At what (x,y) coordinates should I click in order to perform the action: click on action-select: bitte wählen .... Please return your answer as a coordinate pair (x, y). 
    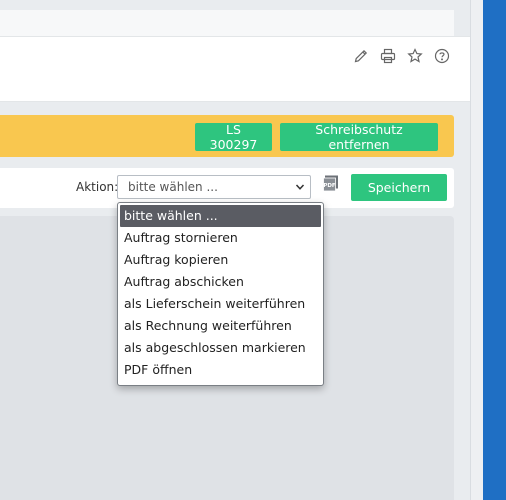
    Looking at the image, I should click on (214, 187).